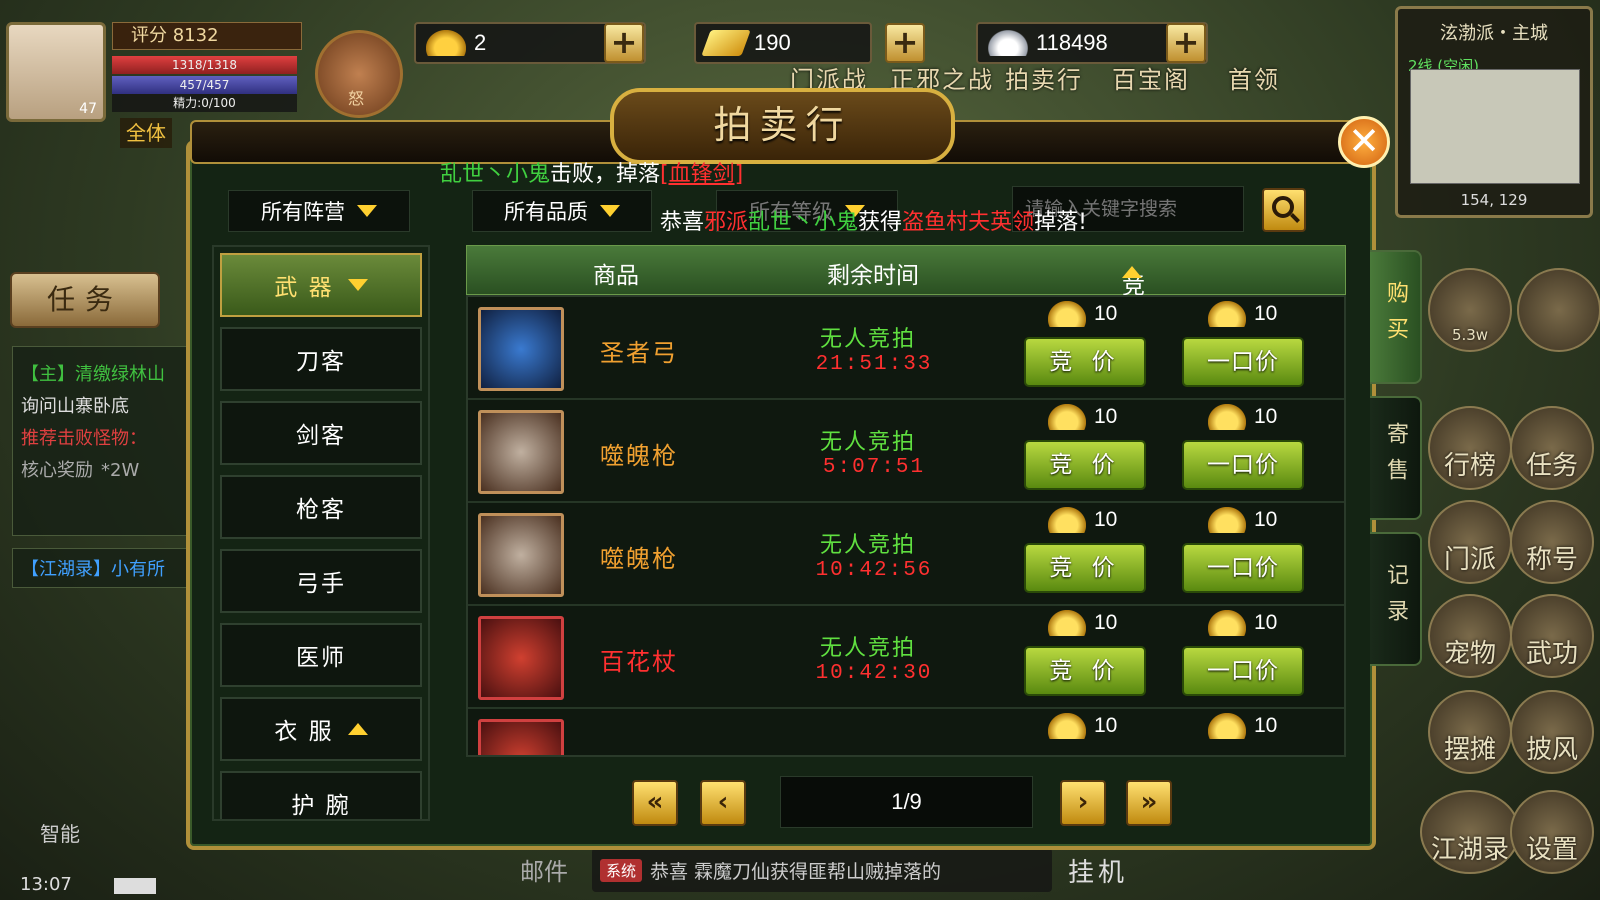  Describe the element at coordinates (1396, 317) in the screenshot. I see `tab-buy: 购买` at that location.